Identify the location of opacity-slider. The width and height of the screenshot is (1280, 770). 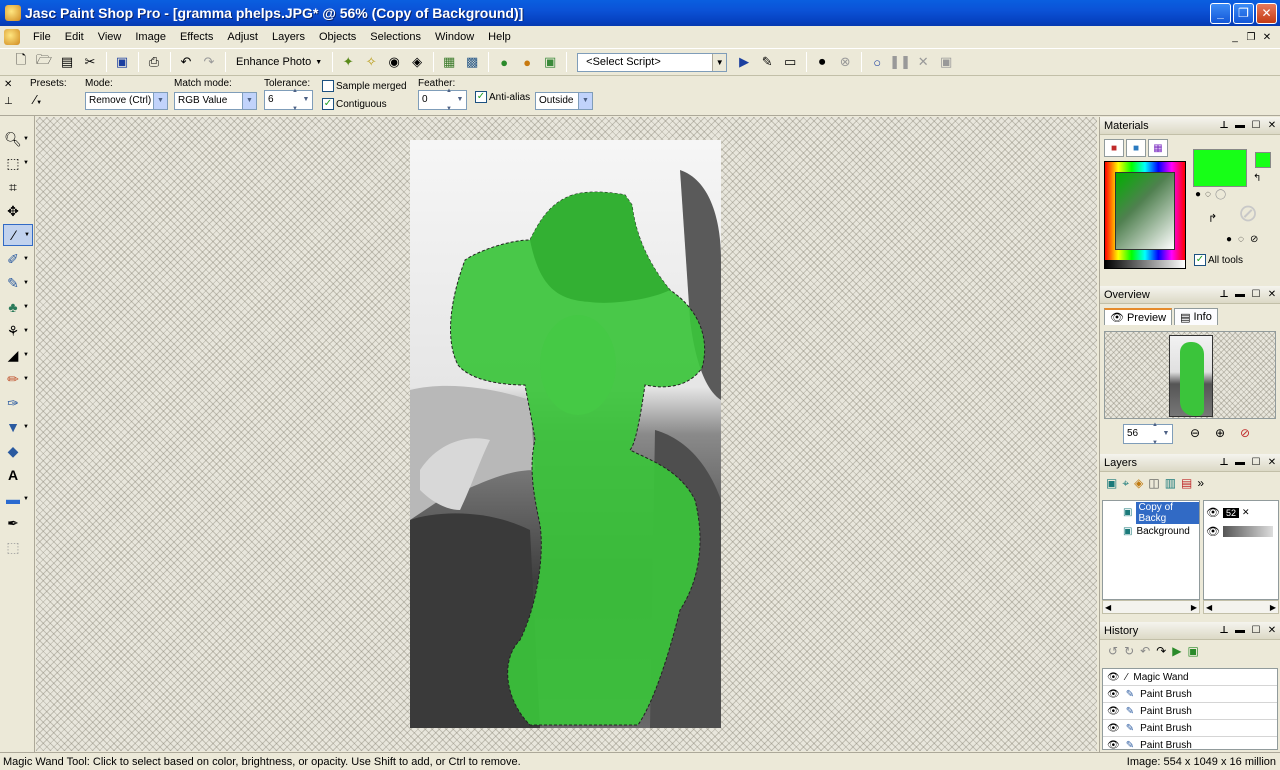
(1247, 531).